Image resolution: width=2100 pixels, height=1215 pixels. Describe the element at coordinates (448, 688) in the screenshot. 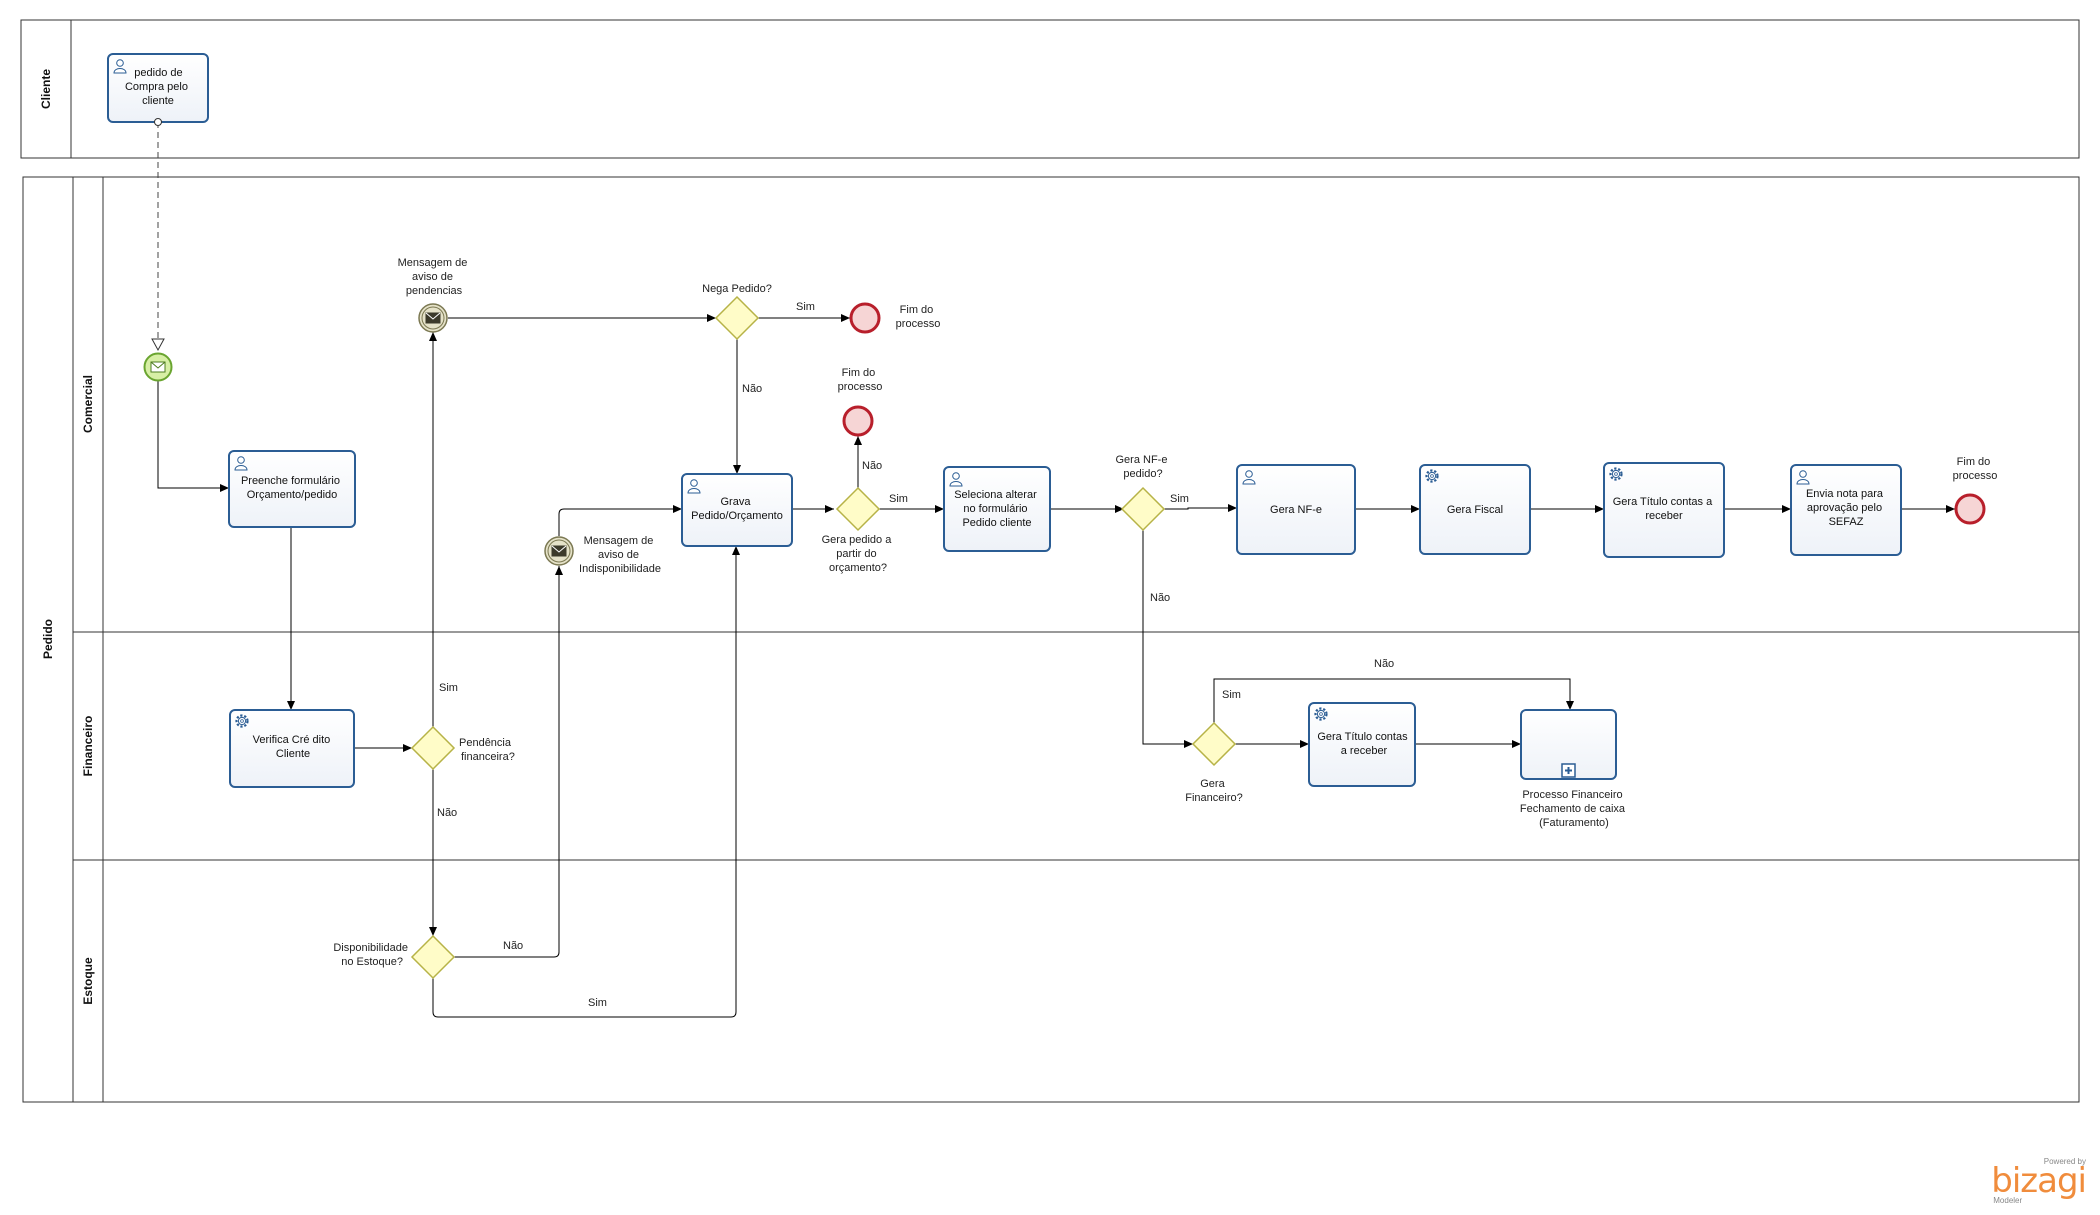

I see `label-sim-pendencia: Sim` at that location.